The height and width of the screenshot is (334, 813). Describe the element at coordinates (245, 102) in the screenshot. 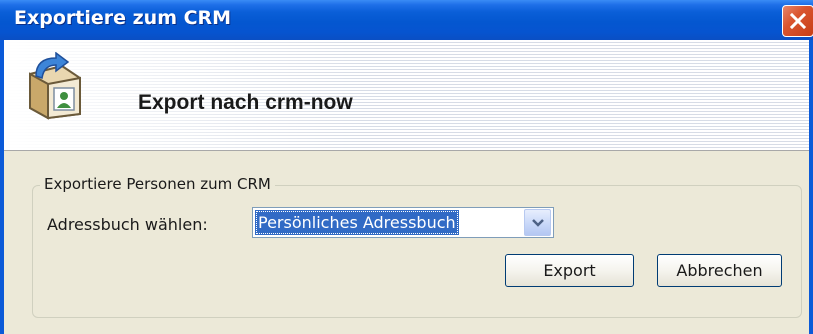

I see `banner-title: Export nach crm-now` at that location.